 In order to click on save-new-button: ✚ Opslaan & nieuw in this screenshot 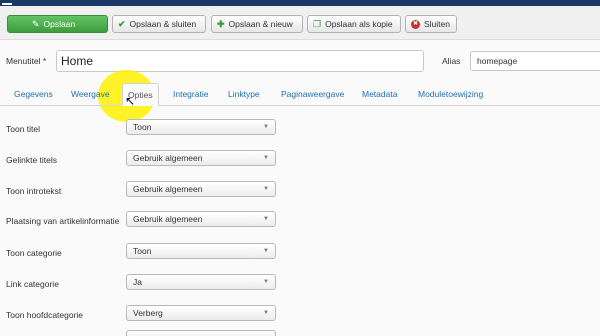, I will do `click(257, 24)`.